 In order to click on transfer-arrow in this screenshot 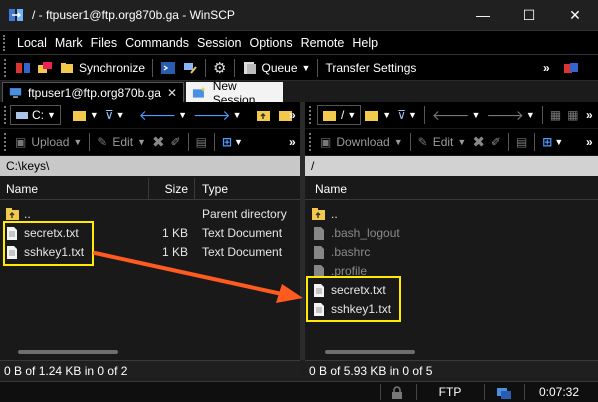, I will do `click(198, 277)`.